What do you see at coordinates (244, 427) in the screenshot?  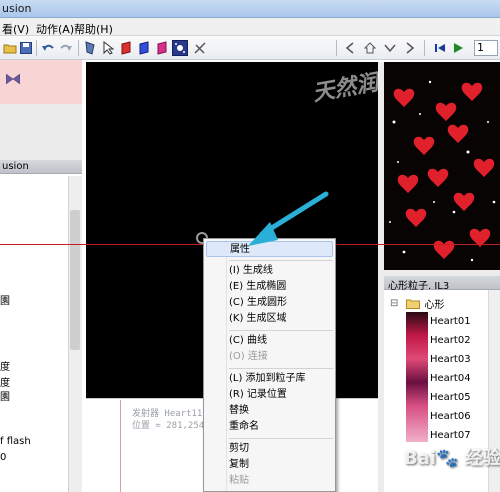 I see `menu-item-rename: 重命名` at bounding box center [244, 427].